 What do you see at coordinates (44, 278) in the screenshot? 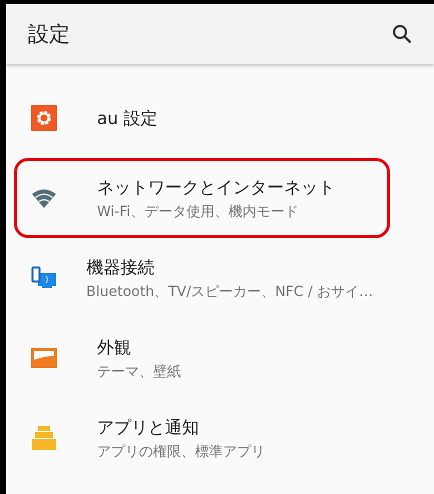
I see `devices-icon` at bounding box center [44, 278].